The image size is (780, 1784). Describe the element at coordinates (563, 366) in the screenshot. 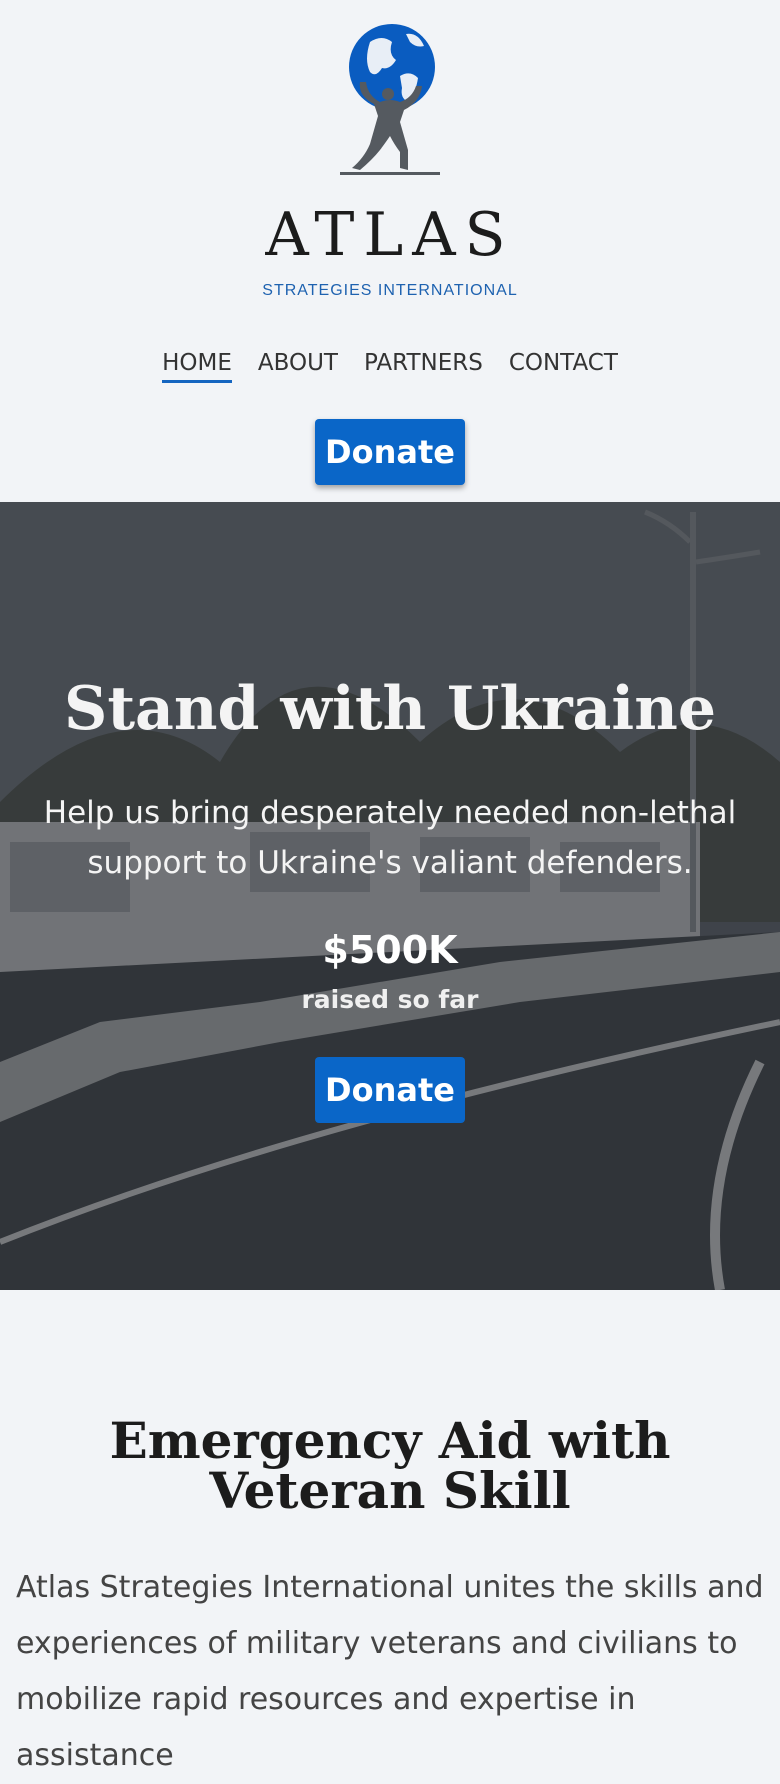

I see `nav-item-contact: CONTACT` at that location.